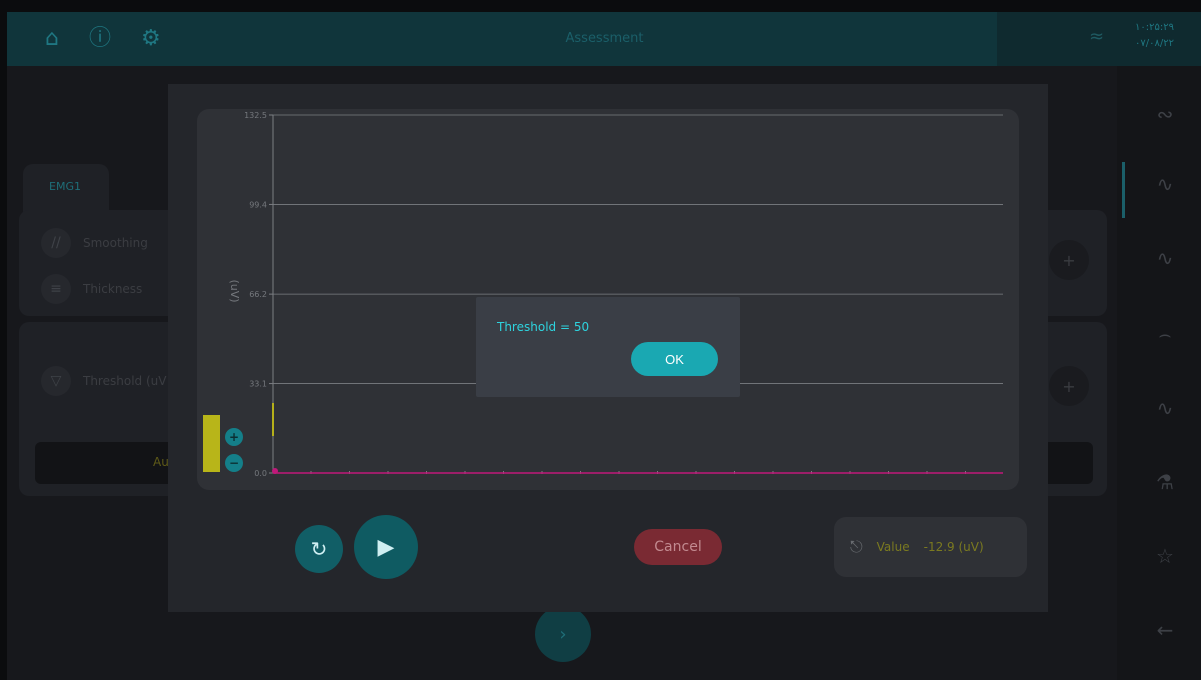  What do you see at coordinates (113, 289) in the screenshot?
I see `thickness-label: Thickness` at bounding box center [113, 289].